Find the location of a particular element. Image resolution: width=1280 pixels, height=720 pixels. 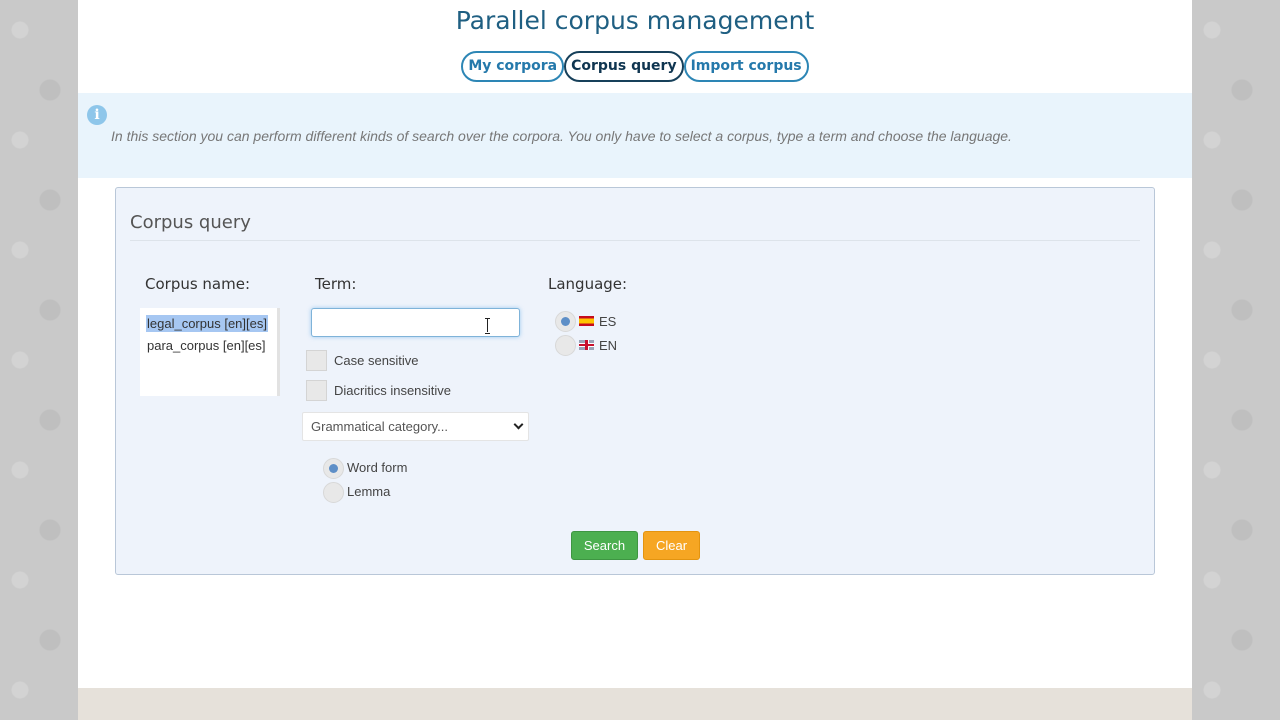

page-title: Parallel corpus management is located at coordinates (635, 20).